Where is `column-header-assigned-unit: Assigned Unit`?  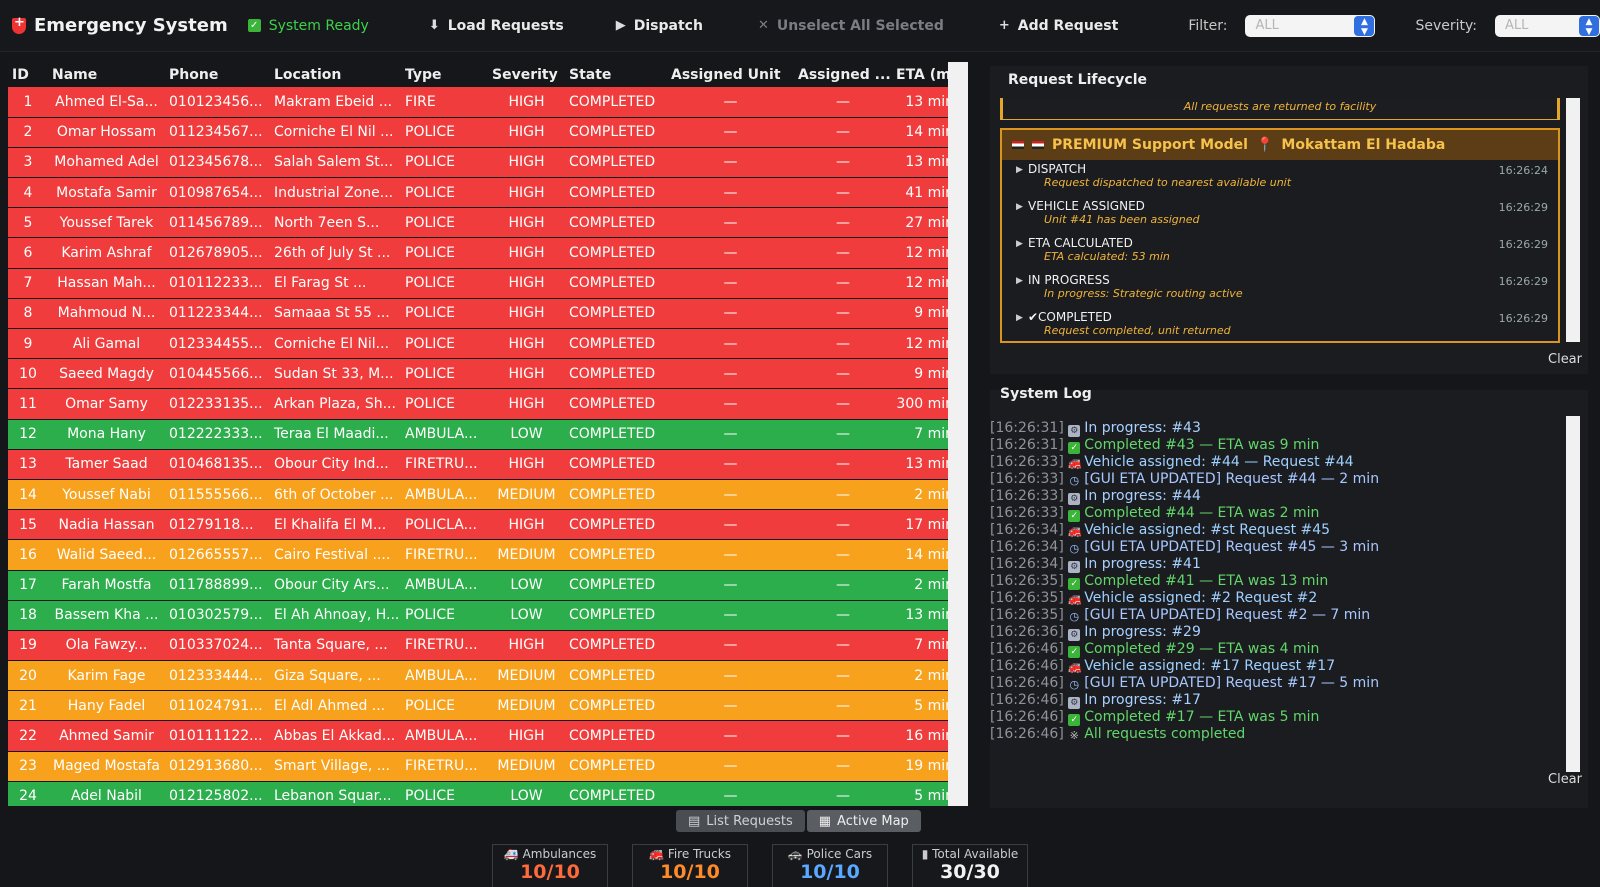
column-header-assigned-unit: Assigned Unit is located at coordinates (730, 74).